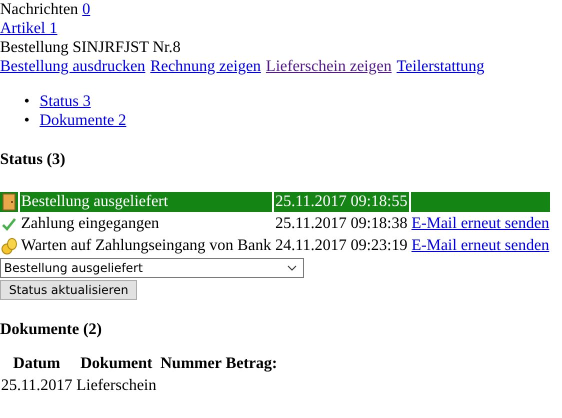 This screenshot has height=418, width=562. What do you see at coordinates (251, 364) in the screenshot?
I see `column-header: Betrag:` at bounding box center [251, 364].